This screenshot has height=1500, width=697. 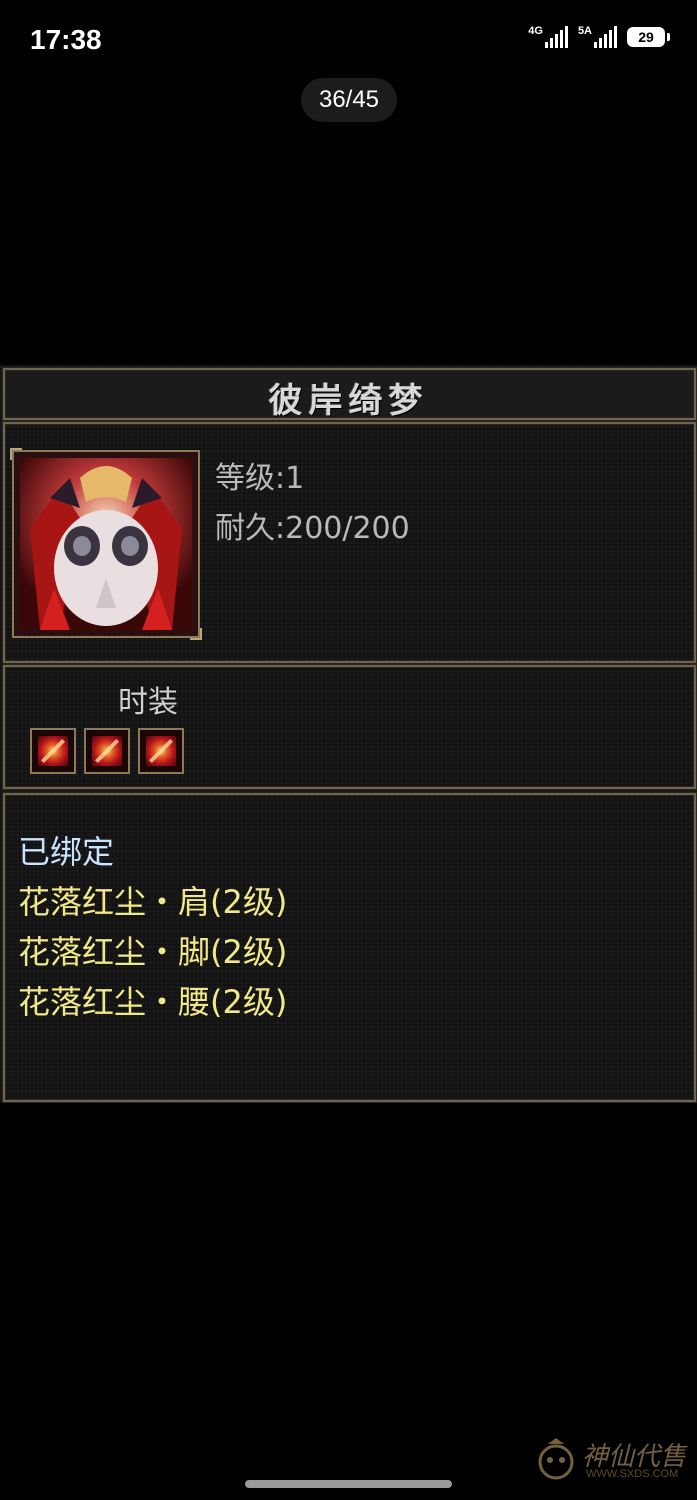 I want to click on network-4g-indicator: 4G, so click(x=548, y=37).